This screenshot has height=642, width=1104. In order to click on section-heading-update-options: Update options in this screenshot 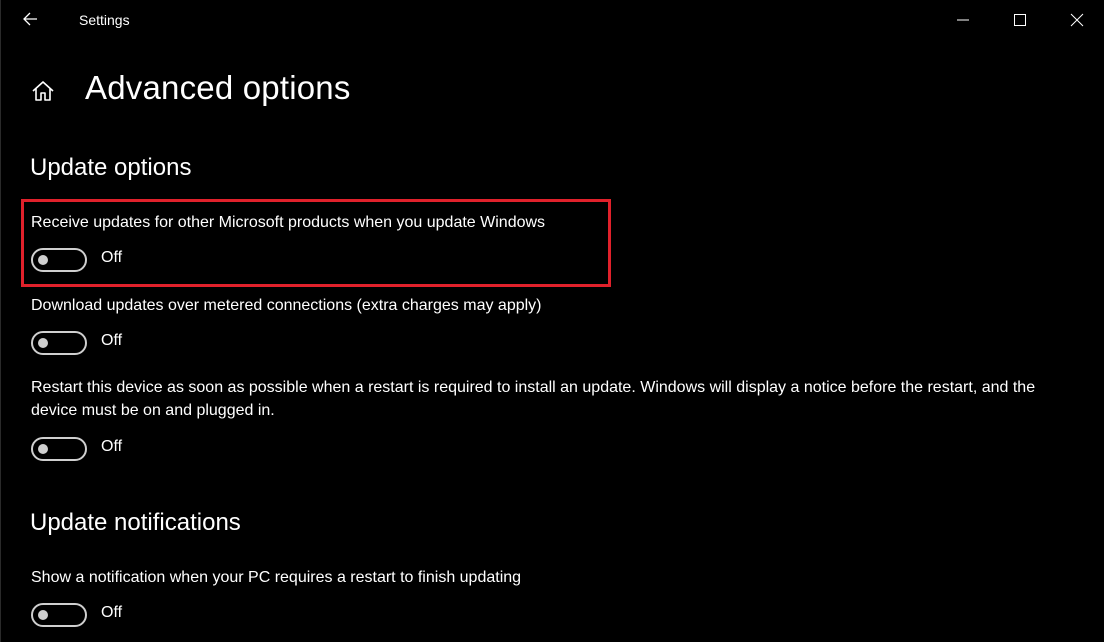, I will do `click(111, 167)`.